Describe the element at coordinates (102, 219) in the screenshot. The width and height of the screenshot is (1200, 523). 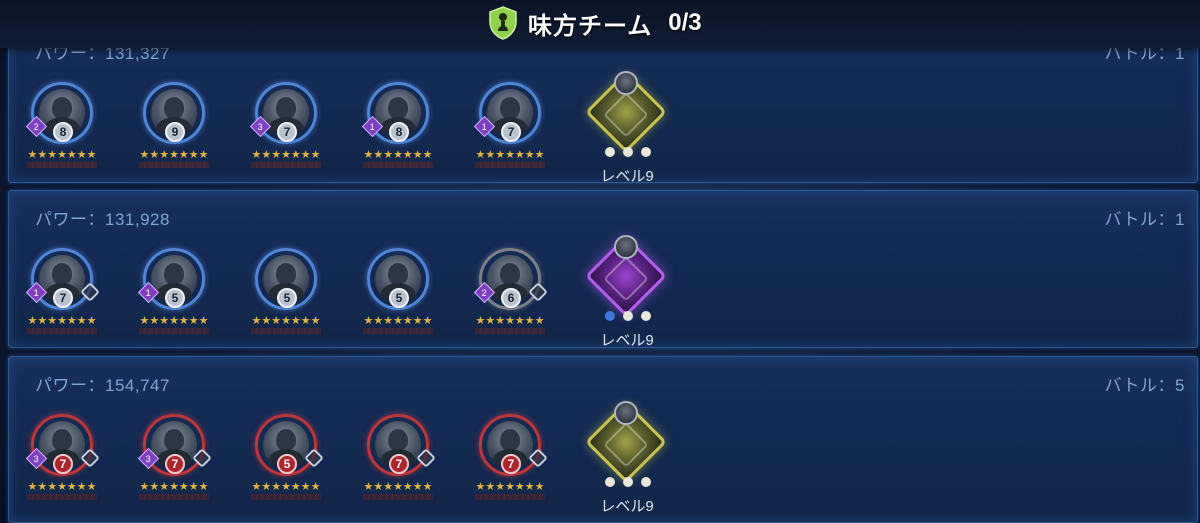
I see `team-power: パワー：131,928` at that location.